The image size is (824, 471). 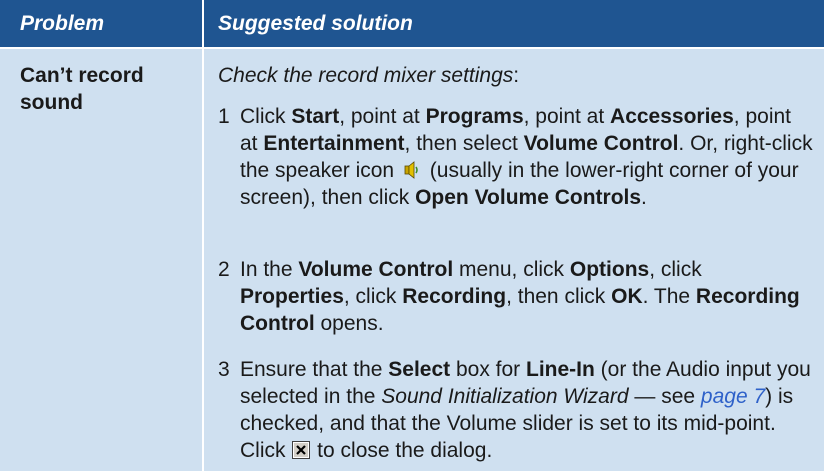 I want to click on header-problem: Problem, so click(x=101, y=23).